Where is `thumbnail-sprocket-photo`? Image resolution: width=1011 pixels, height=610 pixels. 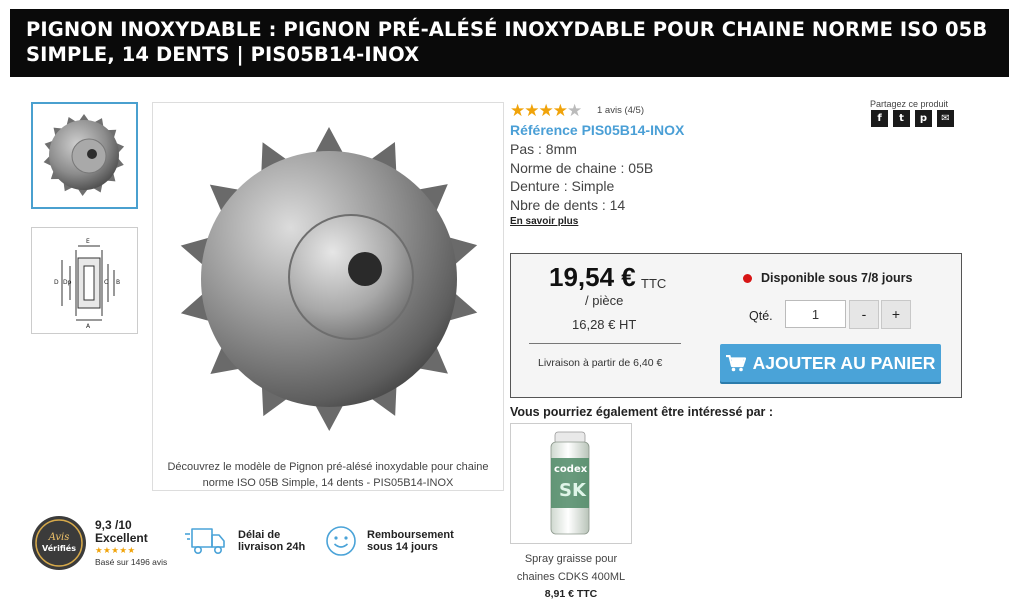
thumbnail-sprocket-photo is located at coordinates (84, 155).